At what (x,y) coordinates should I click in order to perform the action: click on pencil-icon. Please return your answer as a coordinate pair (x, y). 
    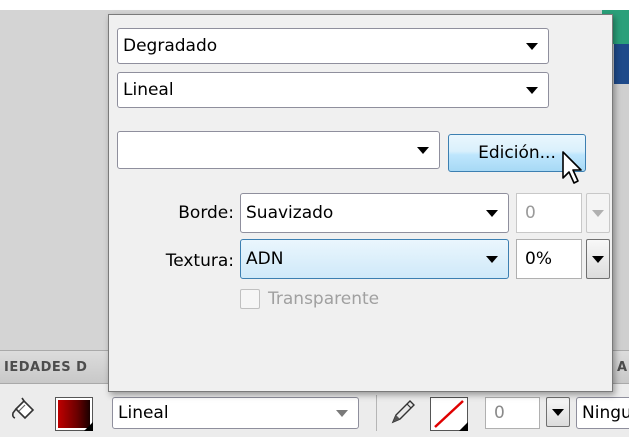
    Looking at the image, I should click on (403, 412).